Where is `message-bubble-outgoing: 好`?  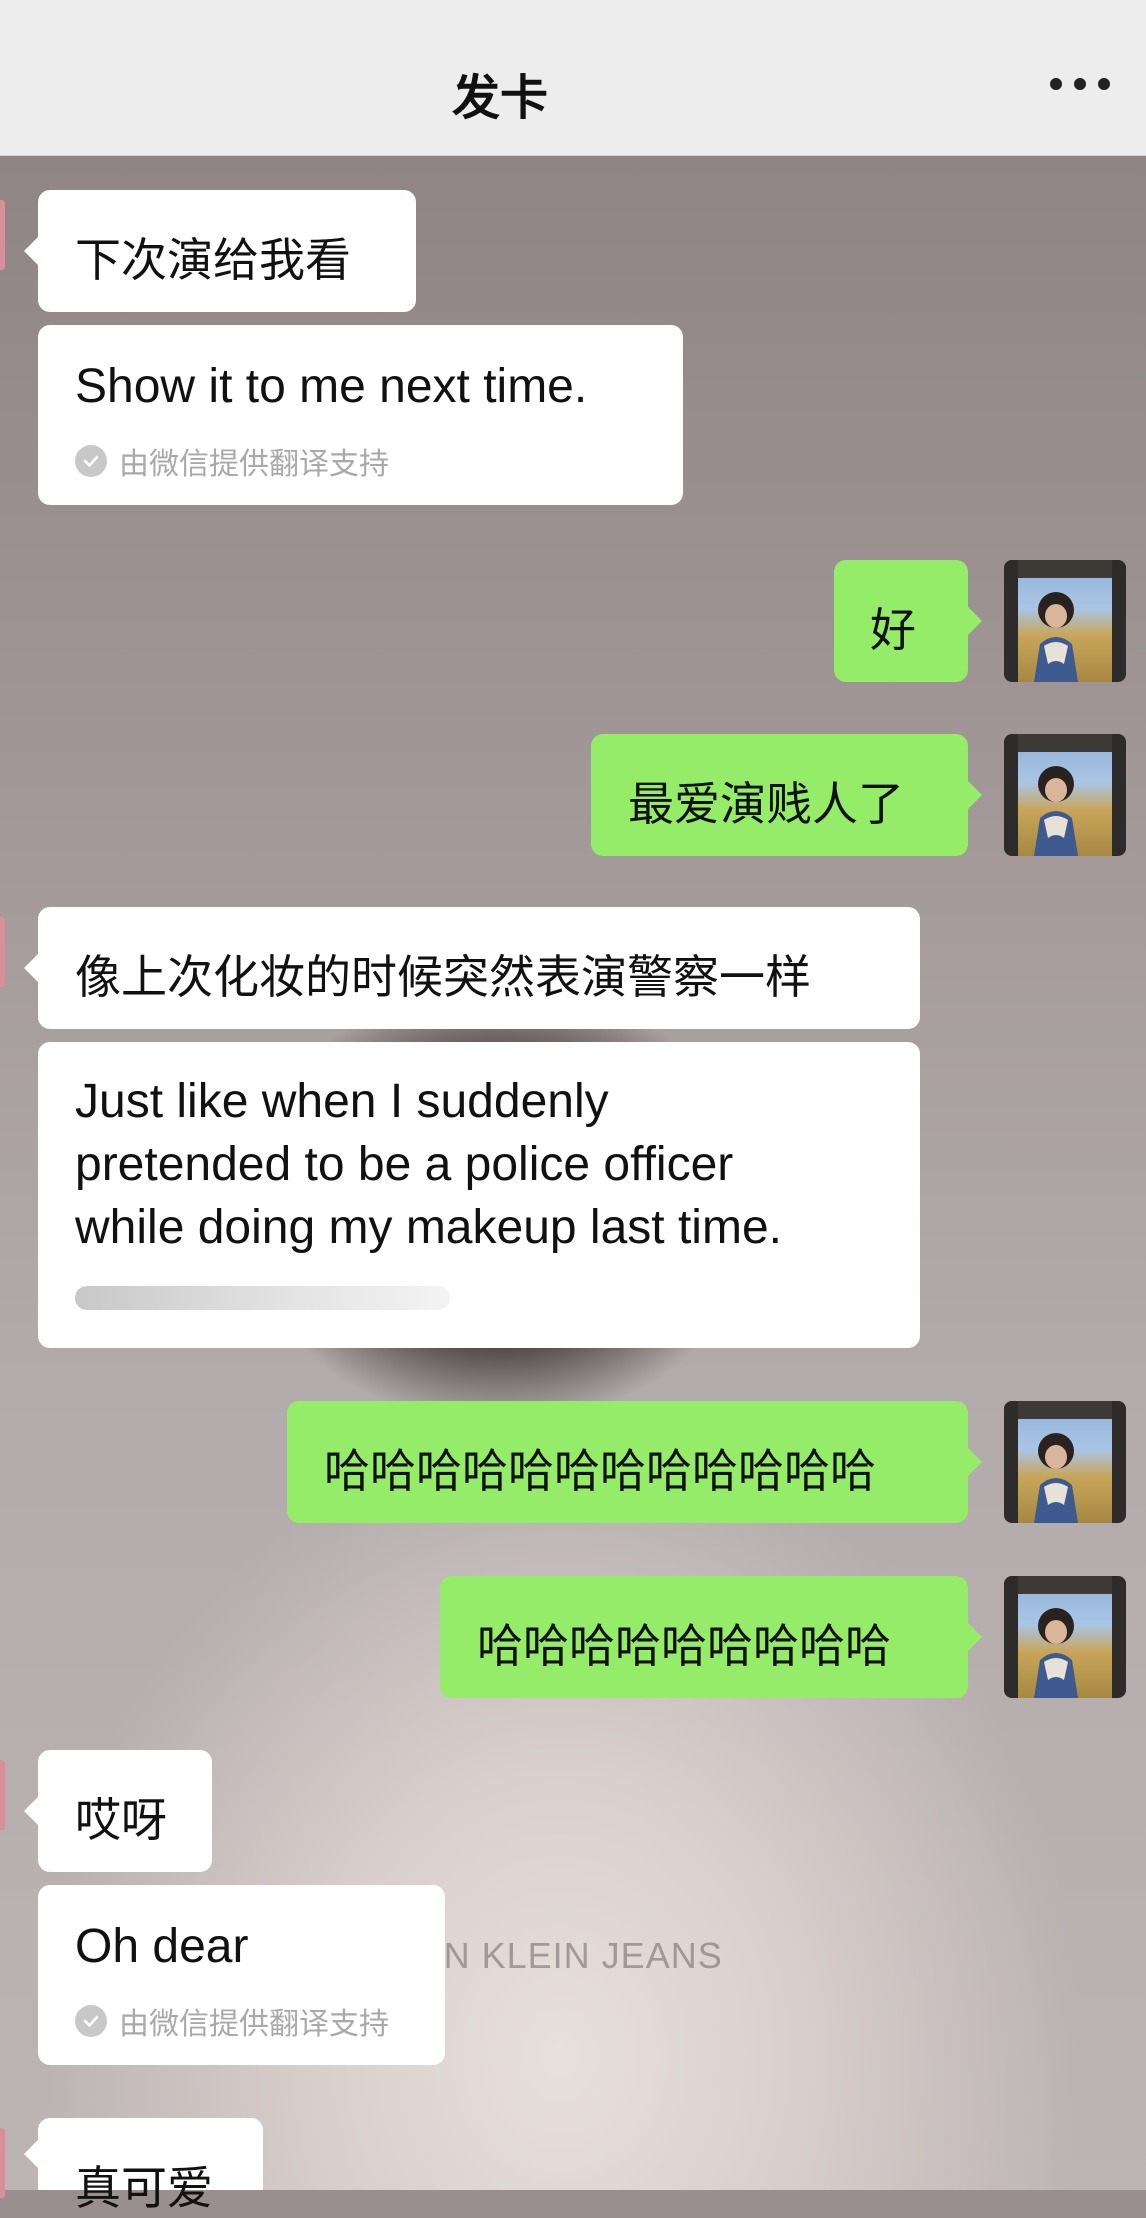 message-bubble-outgoing: 好 is located at coordinates (908, 621).